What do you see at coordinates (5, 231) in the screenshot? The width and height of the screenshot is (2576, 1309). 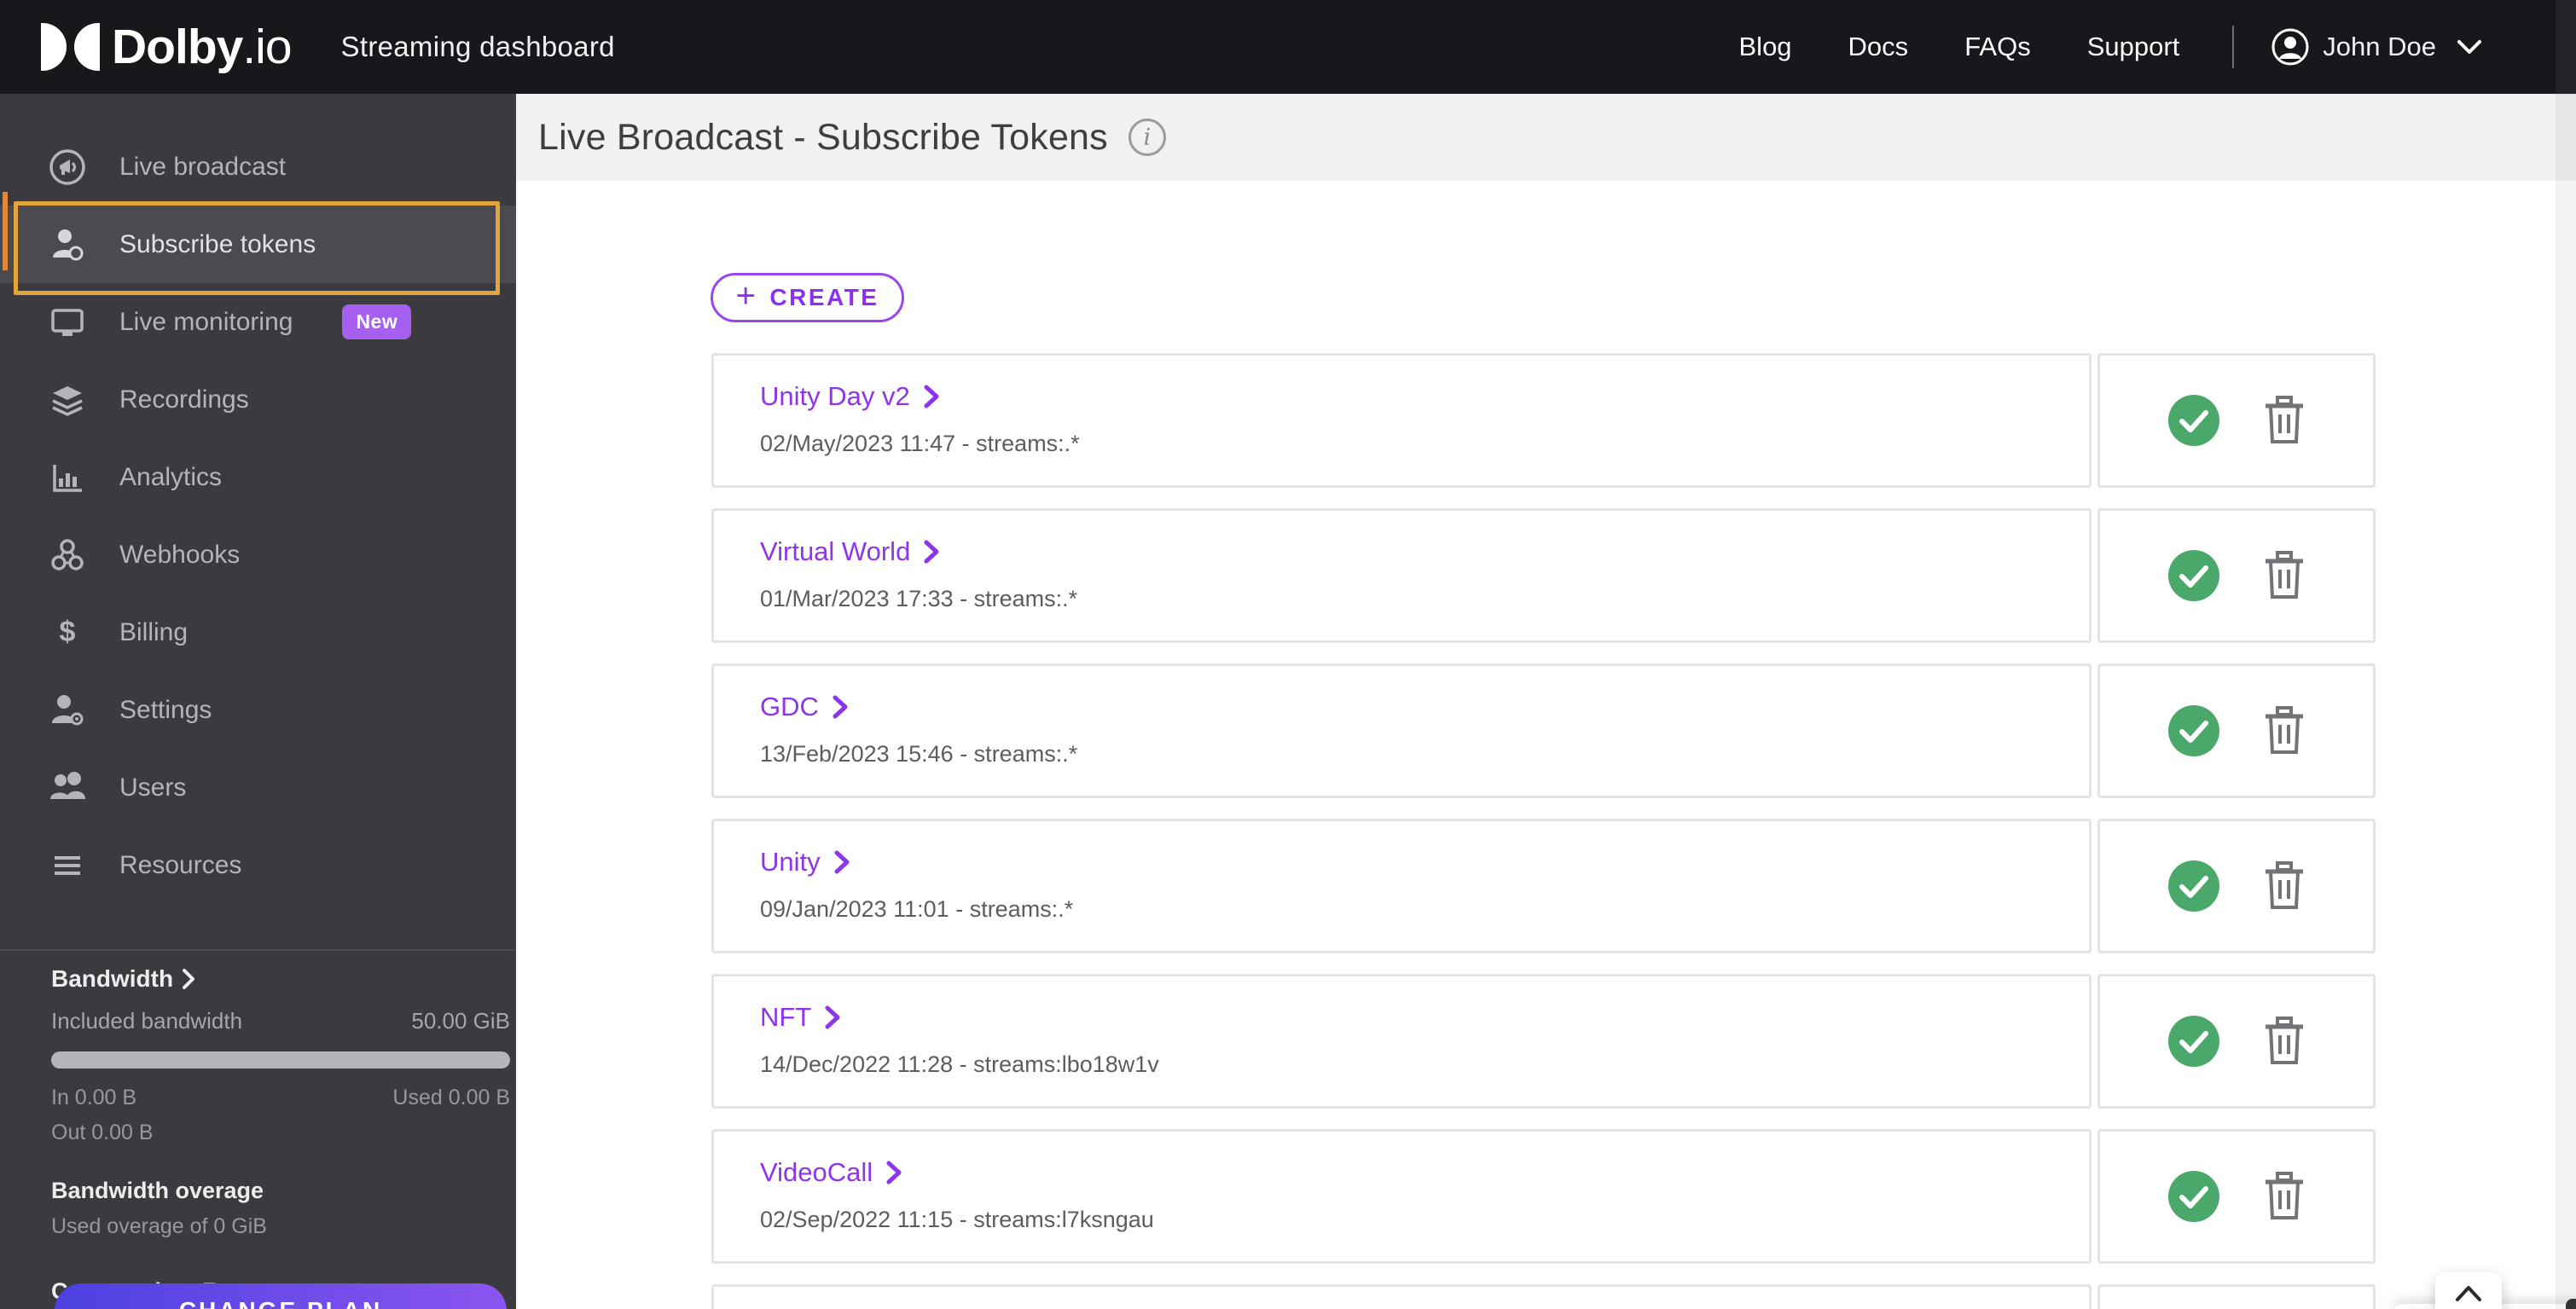 I see `active-item-accent-bar` at bounding box center [5, 231].